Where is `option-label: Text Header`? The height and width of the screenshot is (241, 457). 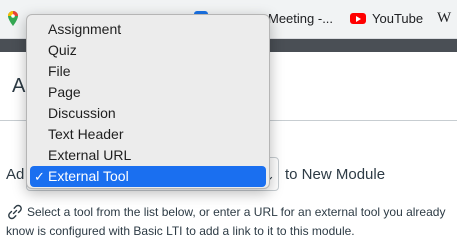 option-label: Text Header is located at coordinates (86, 134).